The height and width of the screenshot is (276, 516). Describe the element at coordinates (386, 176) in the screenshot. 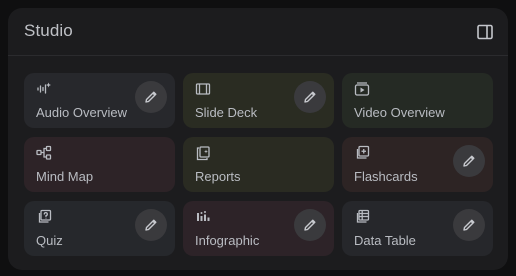

I see `tile-label: Flashcards` at that location.